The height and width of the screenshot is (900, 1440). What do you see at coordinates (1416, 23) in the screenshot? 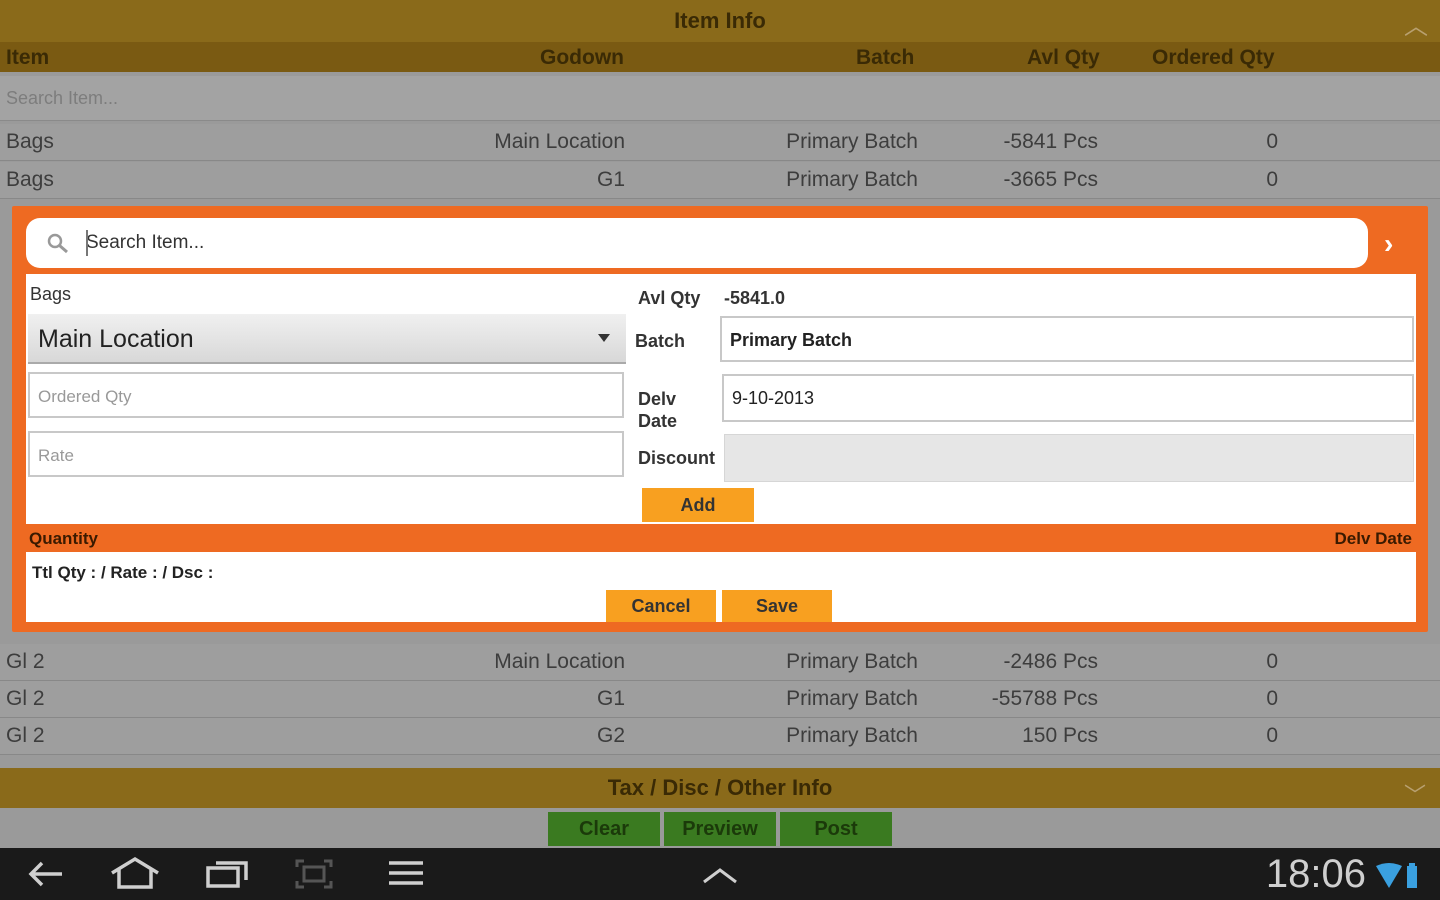
I see `chevron-up-icon: ︿` at bounding box center [1416, 23].